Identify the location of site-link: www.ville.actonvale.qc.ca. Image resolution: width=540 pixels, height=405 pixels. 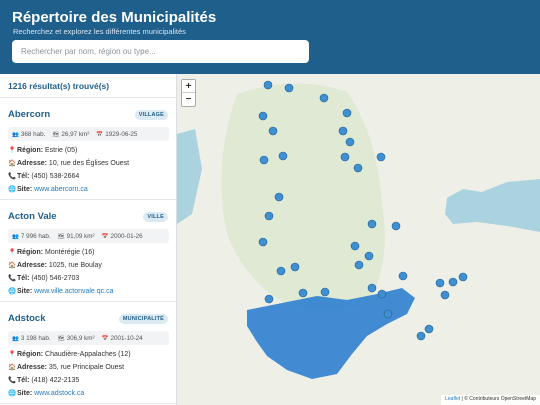
(73, 291).